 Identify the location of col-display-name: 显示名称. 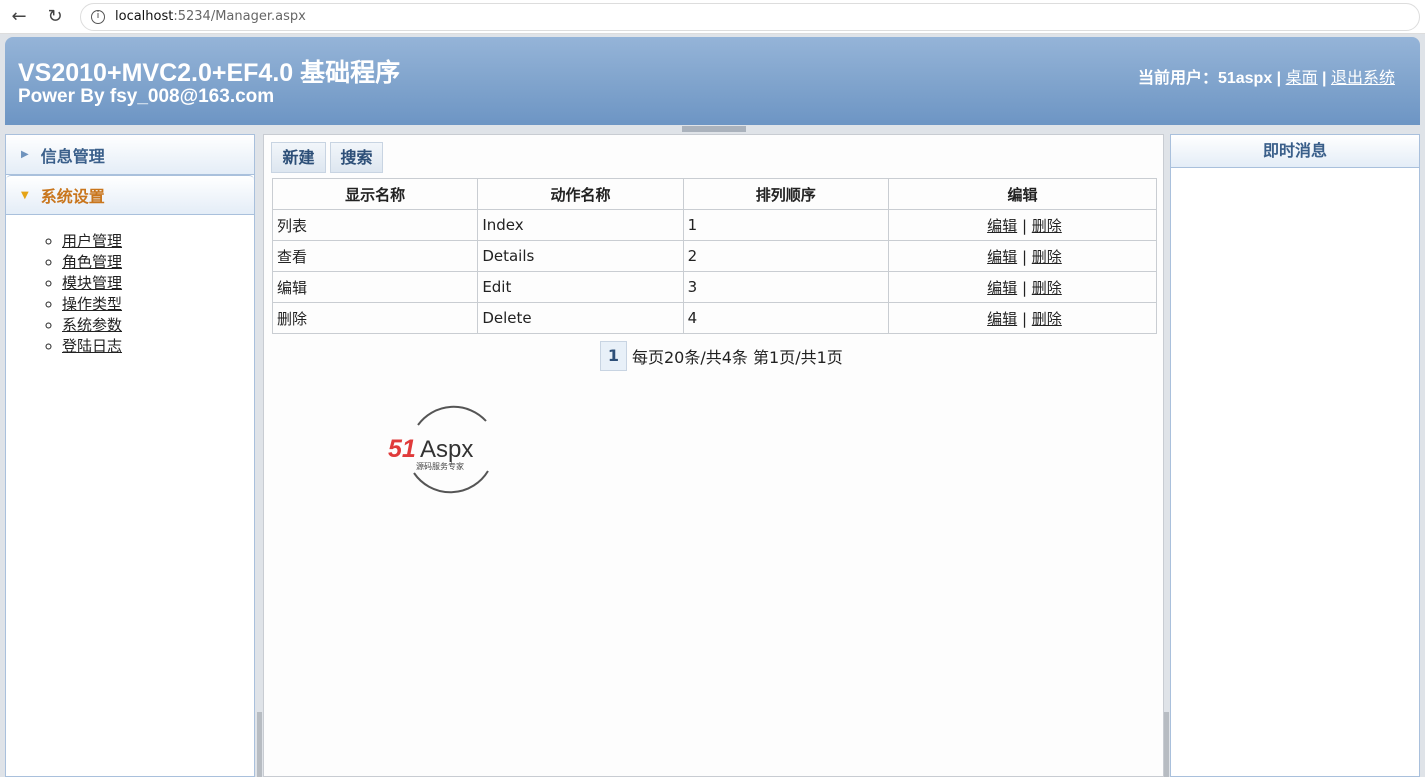
(375, 194).